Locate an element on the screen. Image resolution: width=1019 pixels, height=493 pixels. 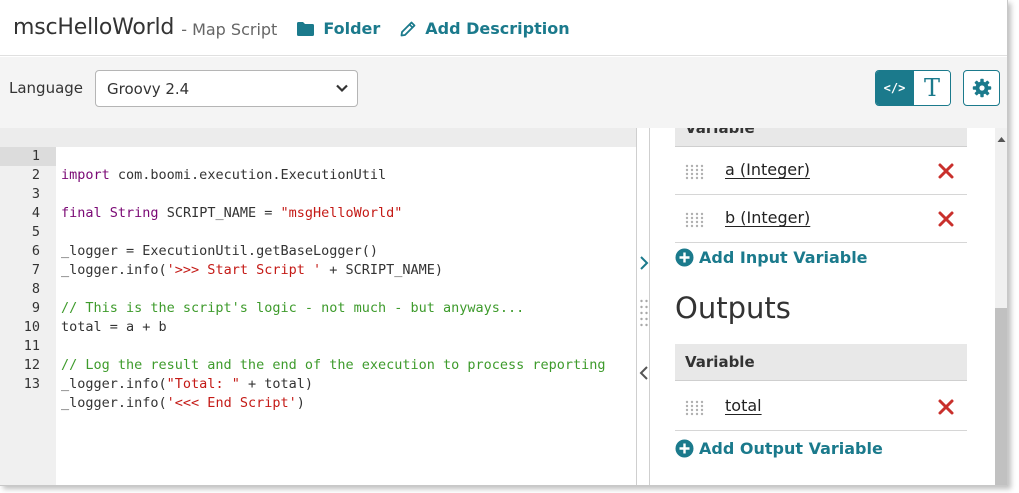
code-text: _logger.info("Total: " + total) is located at coordinates (187, 384).